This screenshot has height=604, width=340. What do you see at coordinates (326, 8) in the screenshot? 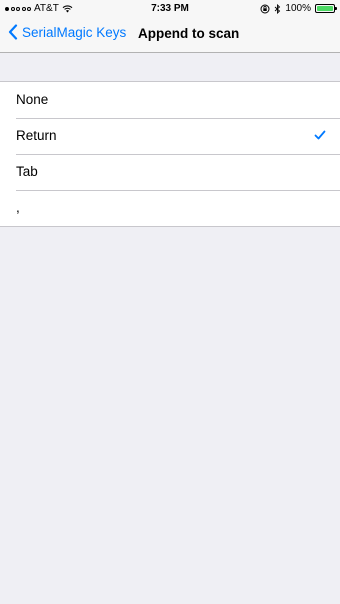
I see `battery-icon` at bounding box center [326, 8].